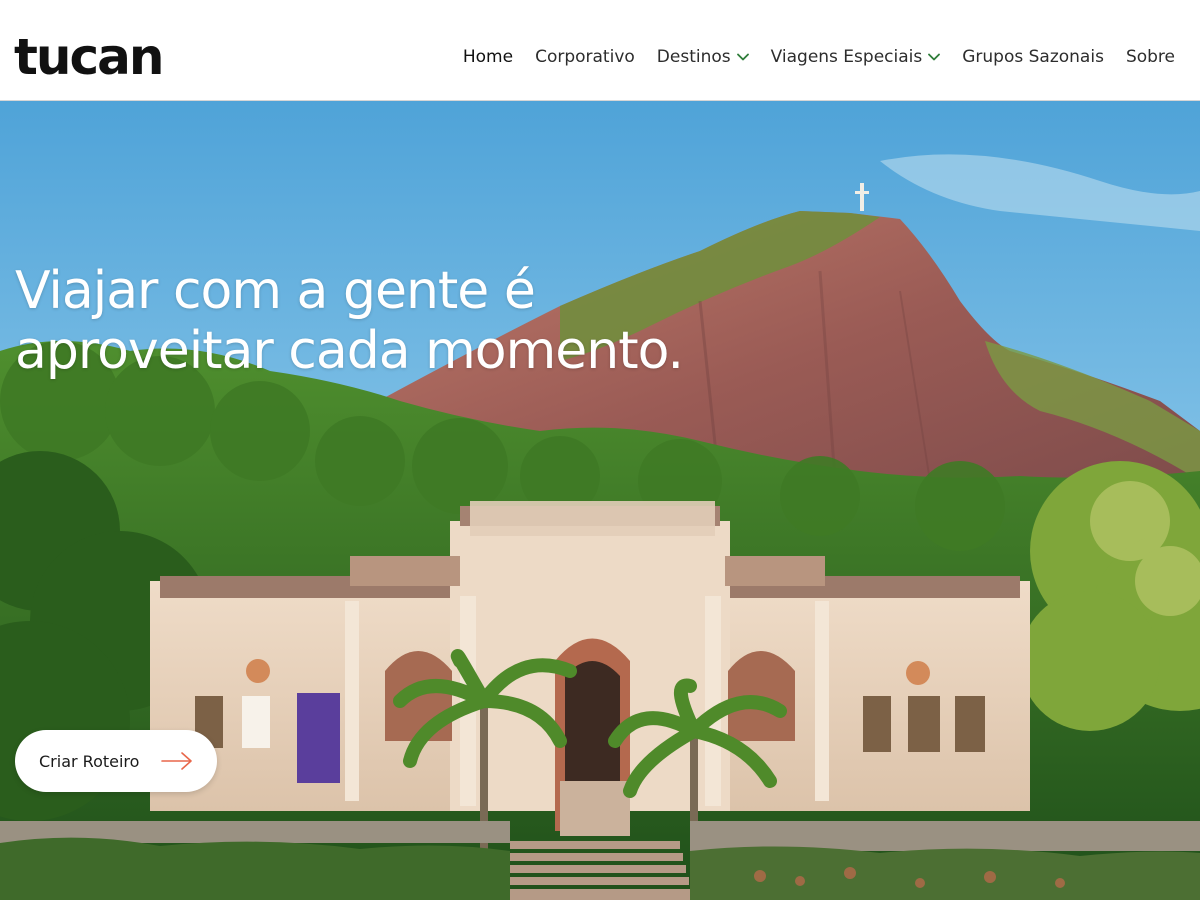  I want to click on nav-item-label: Sobre, so click(1150, 57).